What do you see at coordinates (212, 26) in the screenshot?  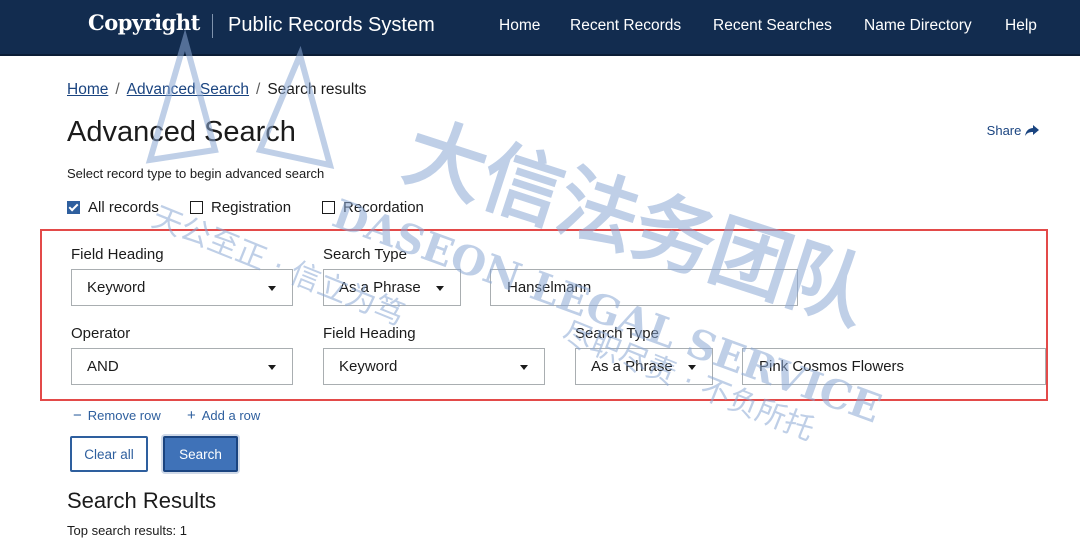 I see `header-divider` at bounding box center [212, 26].